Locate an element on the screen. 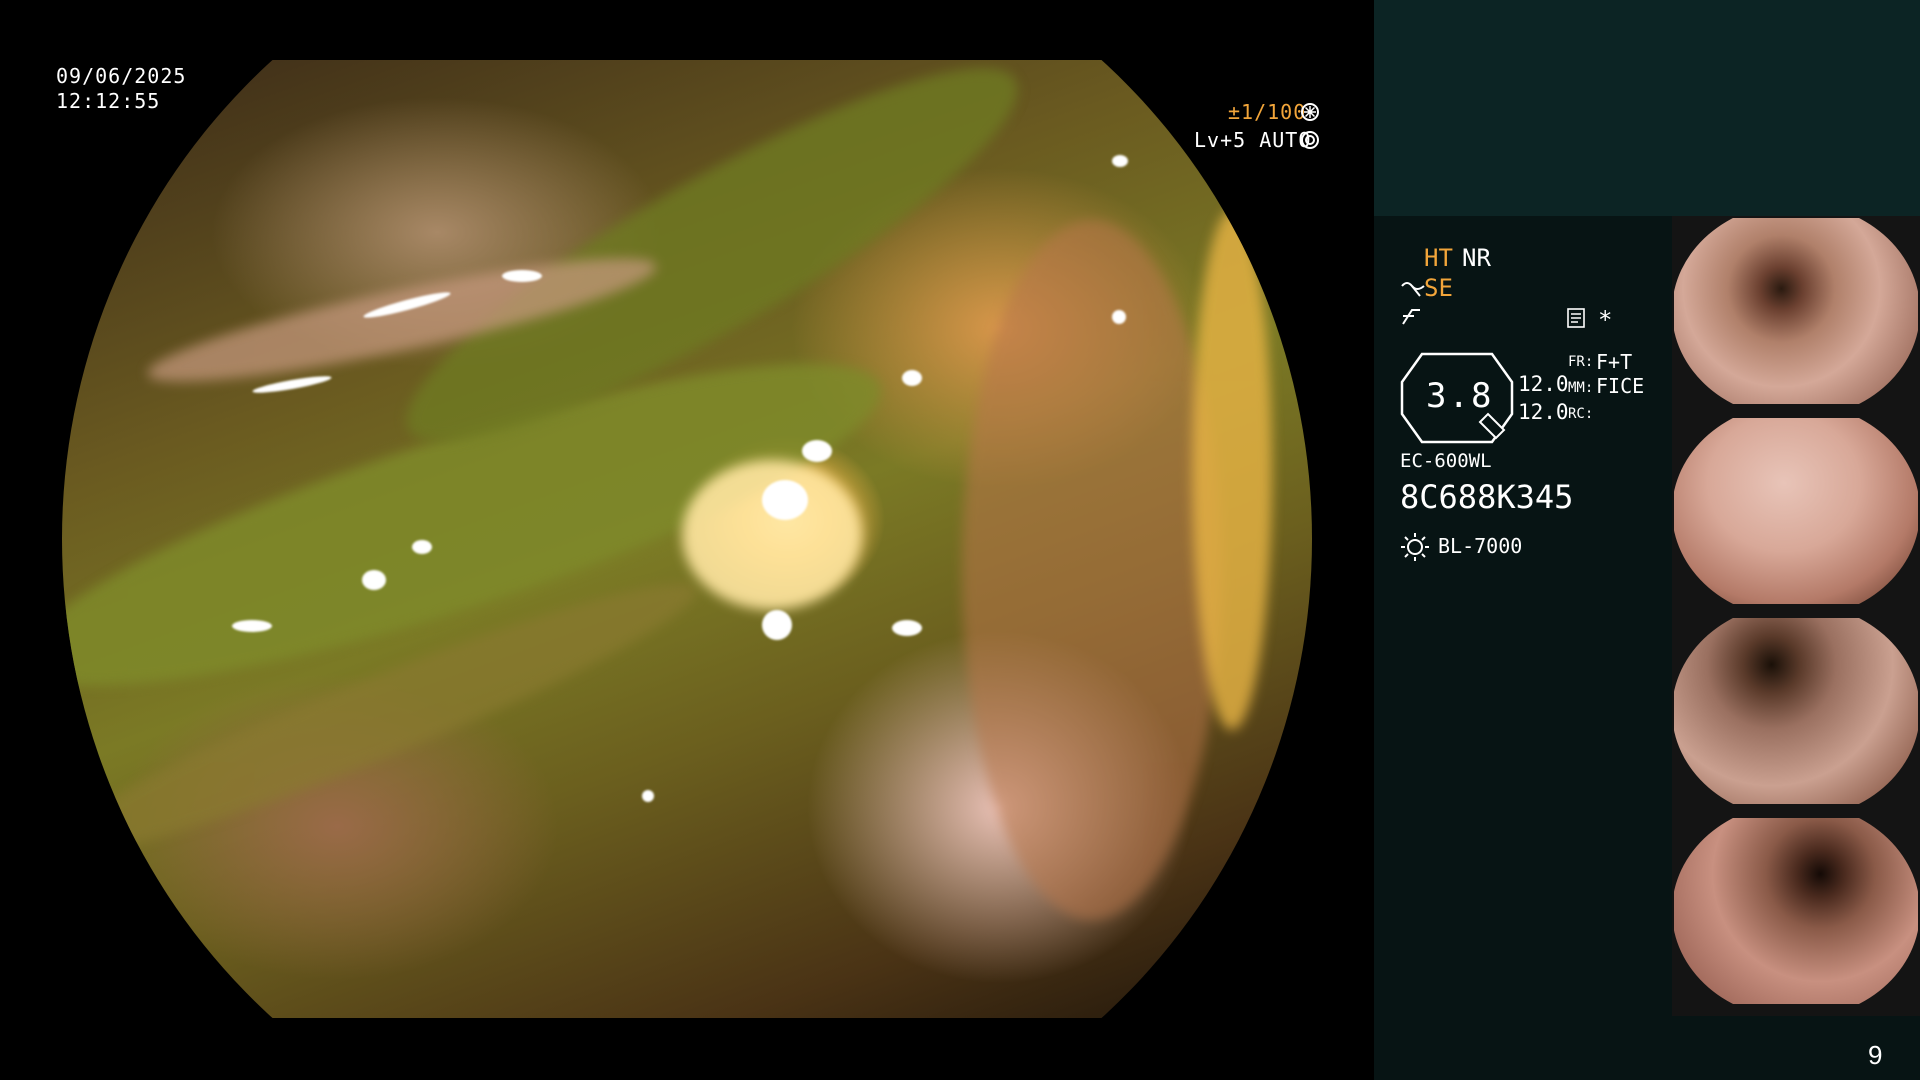  value-1: 12.0 is located at coordinates (1543, 384).